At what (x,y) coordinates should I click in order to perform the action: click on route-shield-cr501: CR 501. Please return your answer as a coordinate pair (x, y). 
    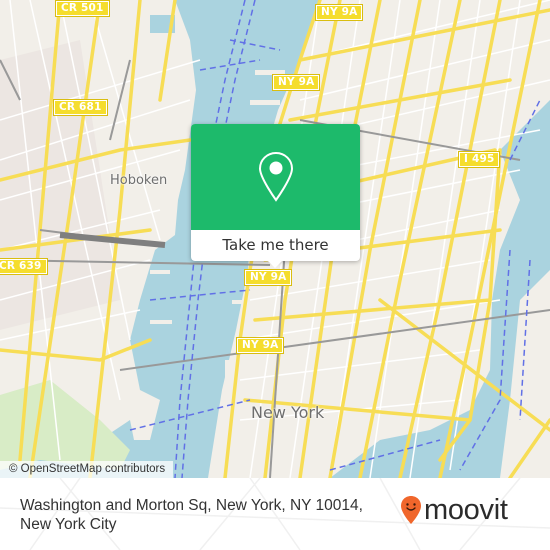
    Looking at the image, I should click on (82, 8).